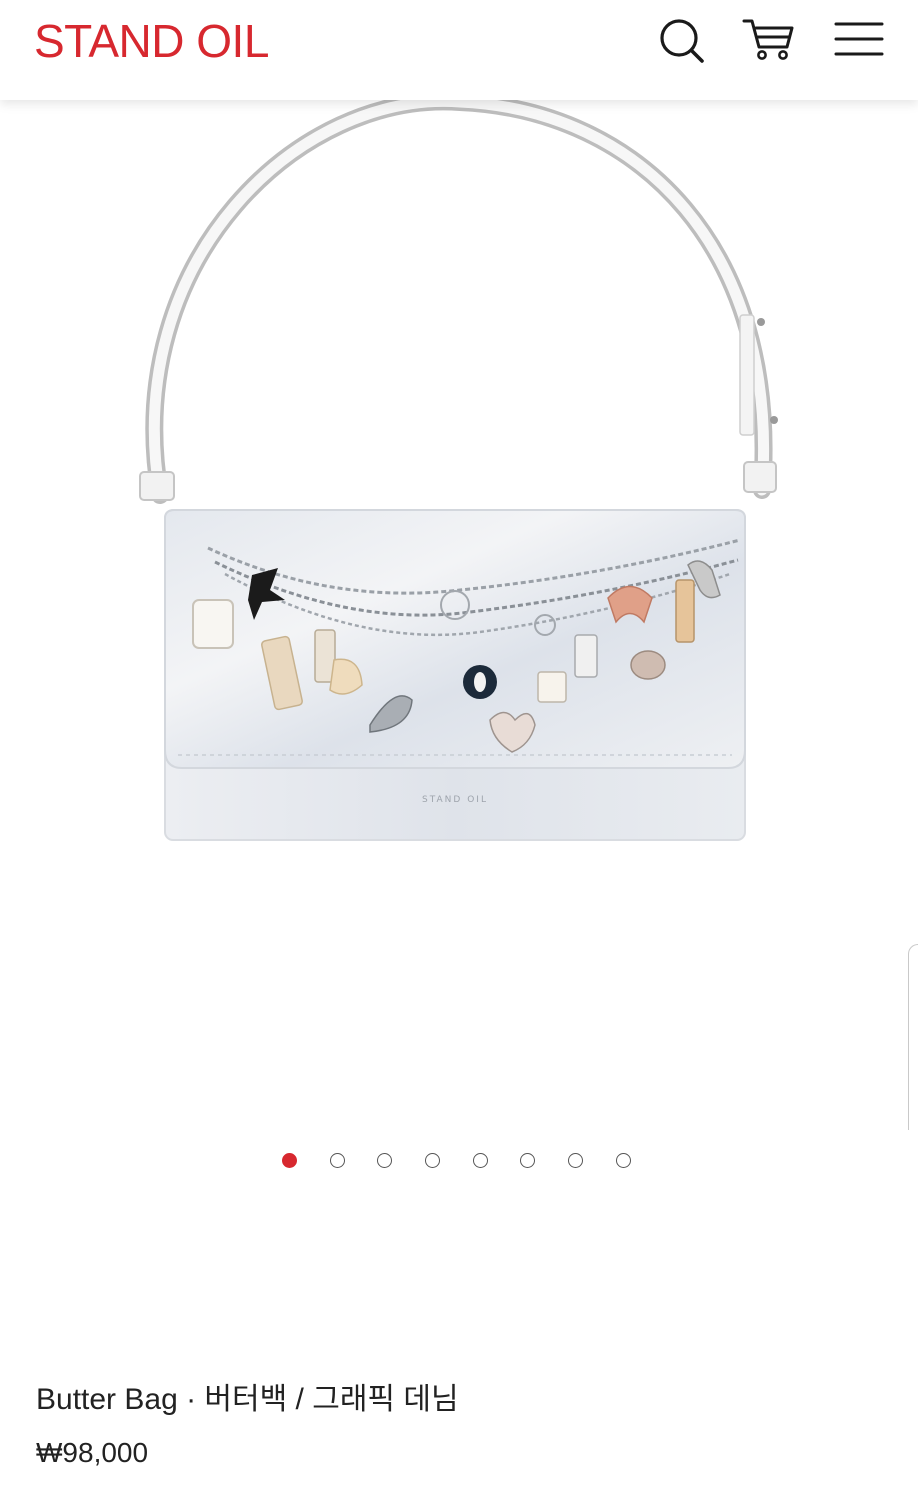 Image resolution: width=918 pixels, height=1500 pixels. Describe the element at coordinates (456, 1160) in the screenshot. I see `gallery-pagination` at that location.